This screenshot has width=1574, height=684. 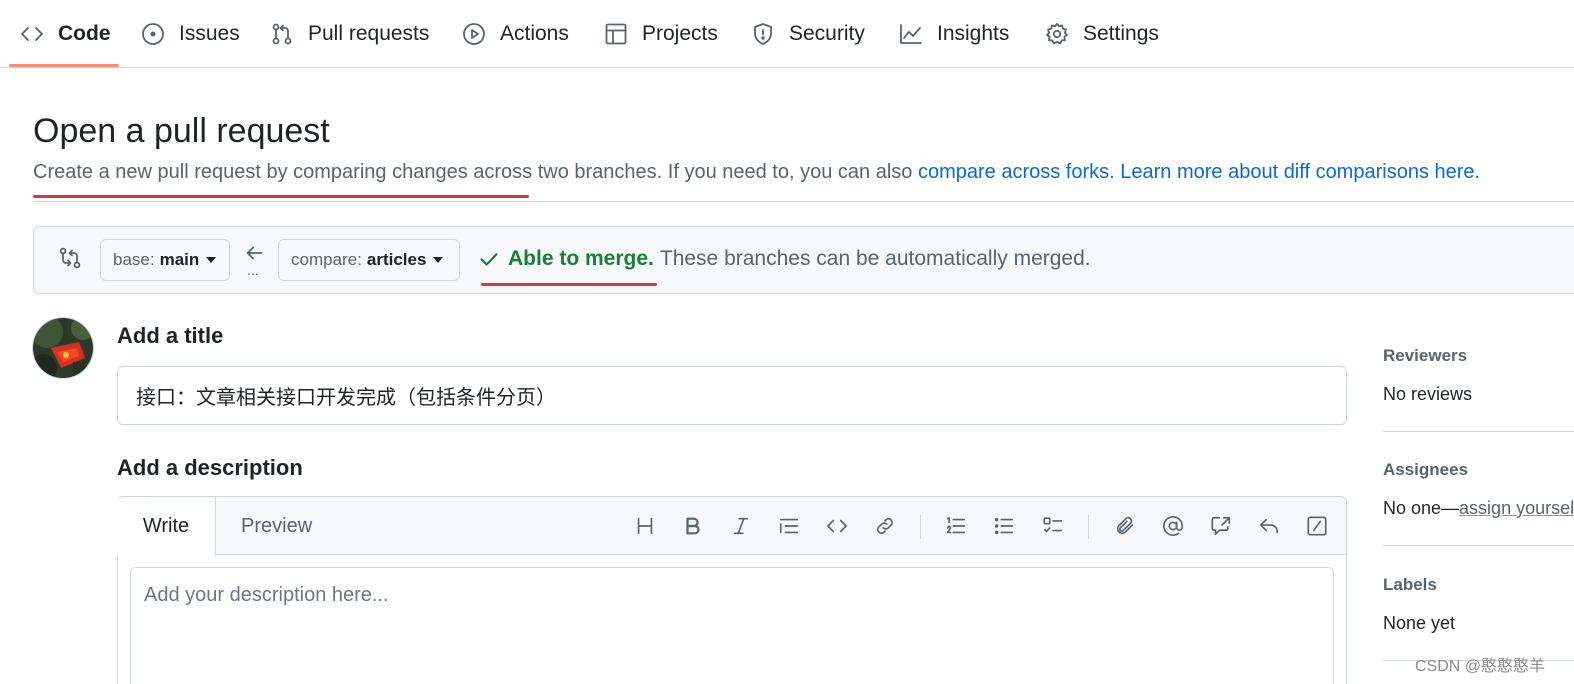 What do you see at coordinates (1421, 508) in the screenshot?
I see `assignees-prefix: No one—` at bounding box center [1421, 508].